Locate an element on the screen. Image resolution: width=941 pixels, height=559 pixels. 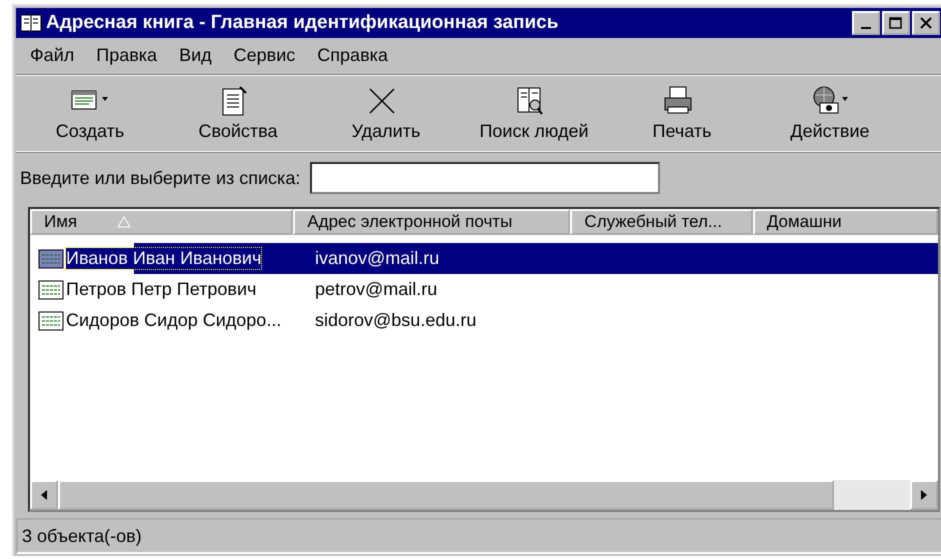
table-cell-text: petrov@mail.ru is located at coordinates (376, 289).